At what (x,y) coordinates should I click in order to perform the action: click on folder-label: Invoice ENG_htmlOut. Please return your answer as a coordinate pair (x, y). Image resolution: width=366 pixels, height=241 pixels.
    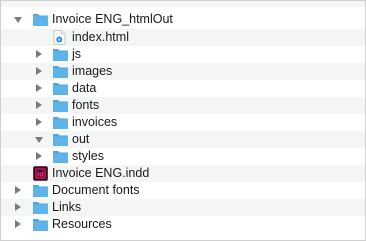
    Looking at the image, I should click on (112, 19).